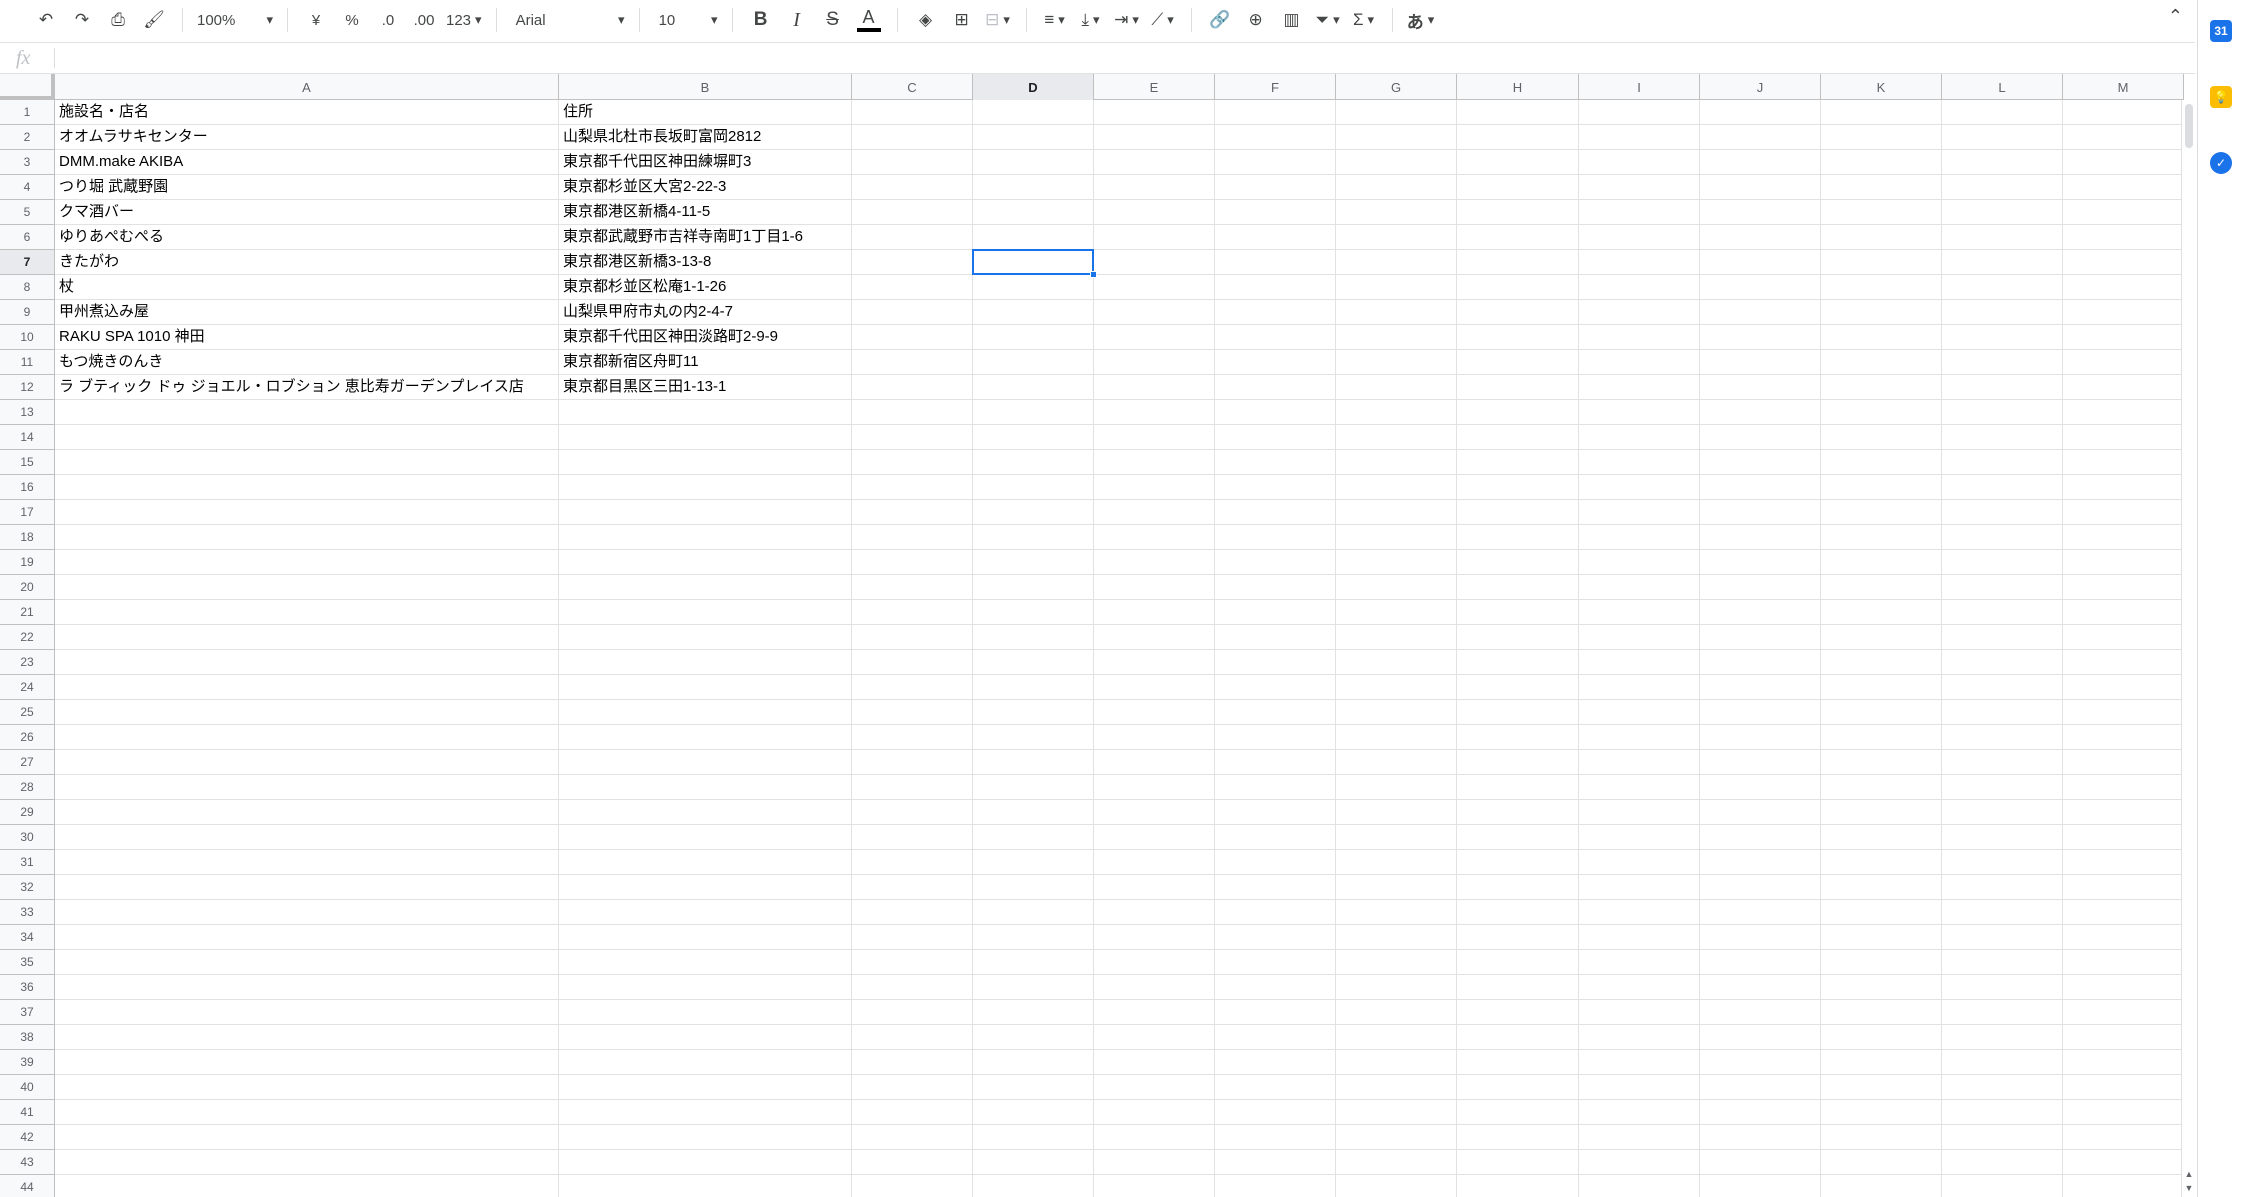  What do you see at coordinates (1033, 237) in the screenshot?
I see `cell-d6` at bounding box center [1033, 237].